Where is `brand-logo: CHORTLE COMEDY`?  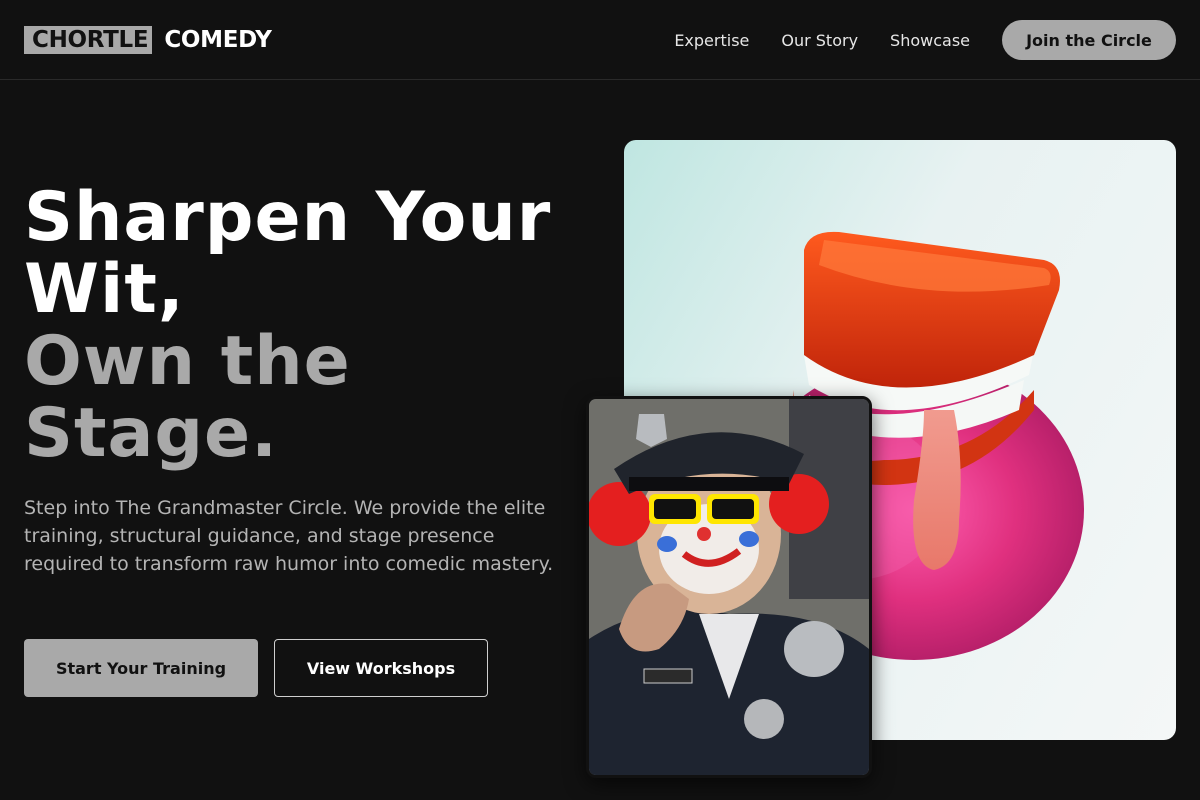 brand-logo: CHORTLE COMEDY is located at coordinates (148, 40).